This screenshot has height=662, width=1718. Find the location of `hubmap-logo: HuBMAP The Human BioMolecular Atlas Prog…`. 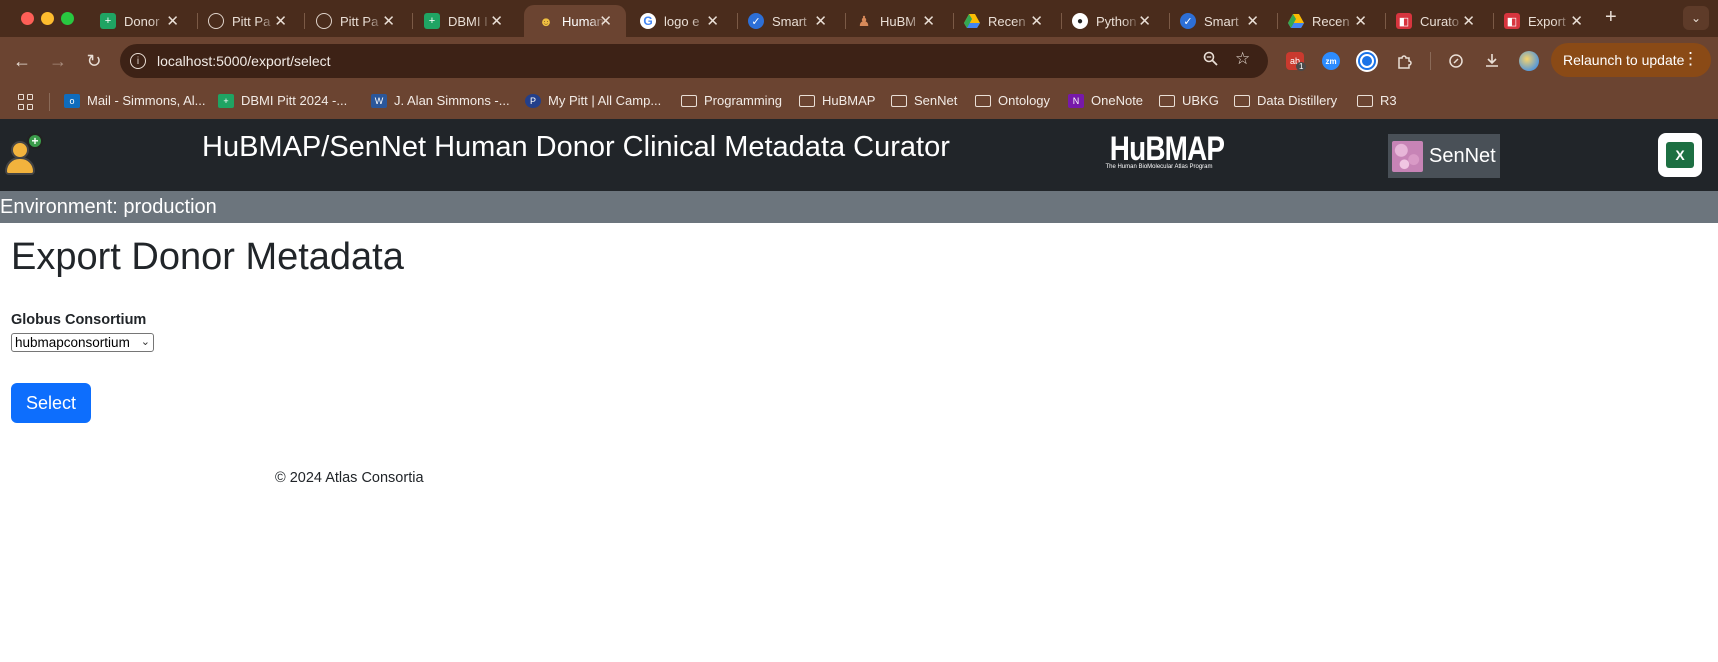

hubmap-logo: HuBMAP The Human BioMolecular Atlas Prog… is located at coordinates (1162, 151).